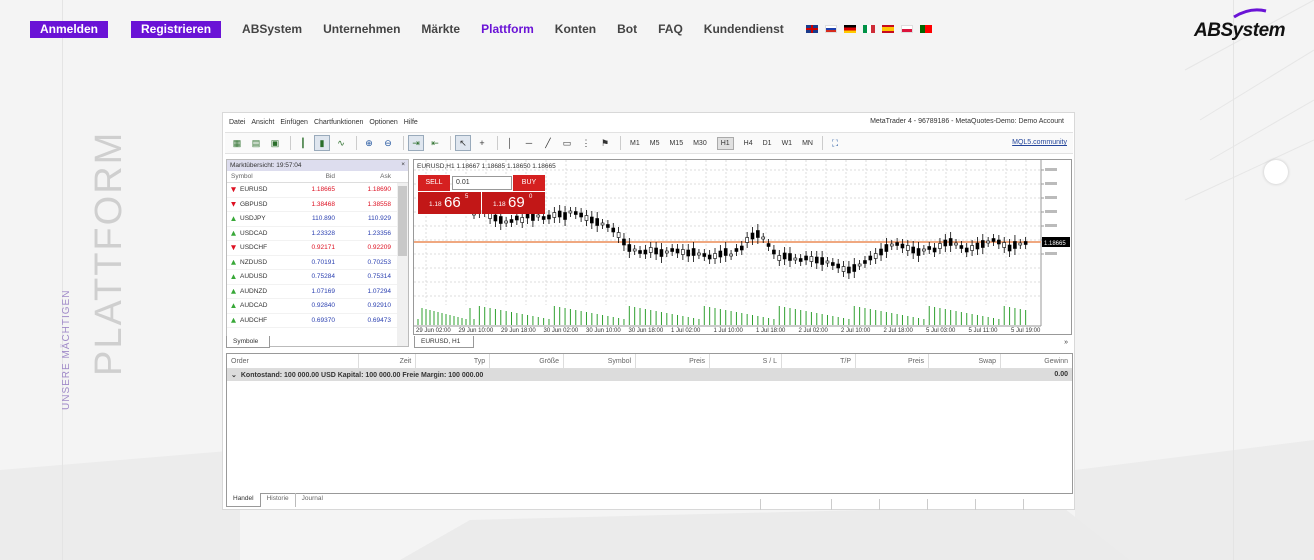  Describe the element at coordinates (317, 248) in the screenshot. I see `market-watch-row: USDCHF 0.92171 0.92209` at that location.